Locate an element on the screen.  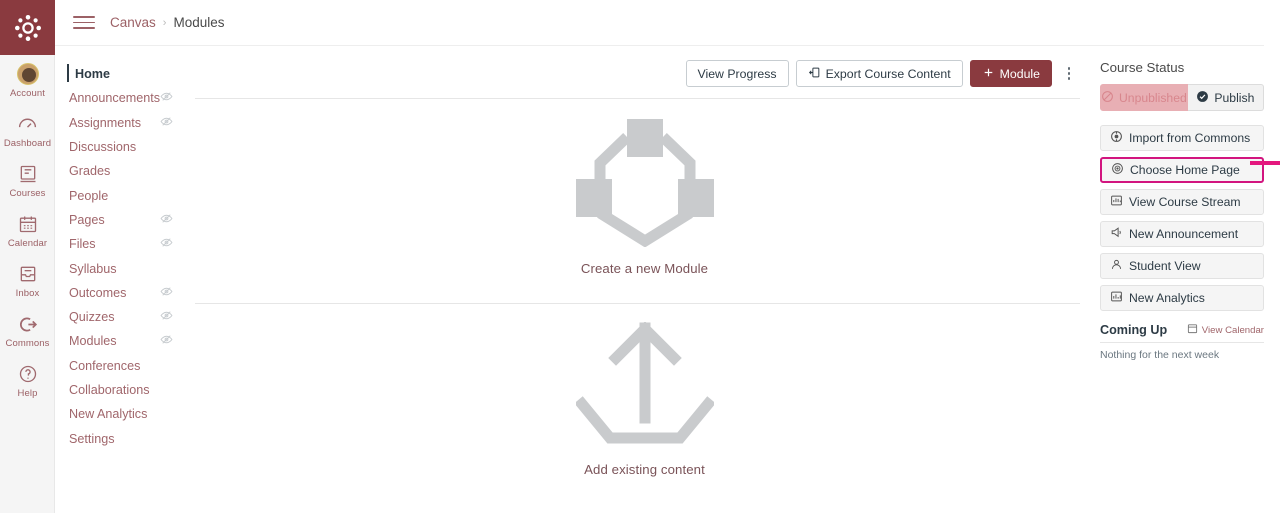
sidebar-button-label: New Announcement is located at coordinates (1184, 234).